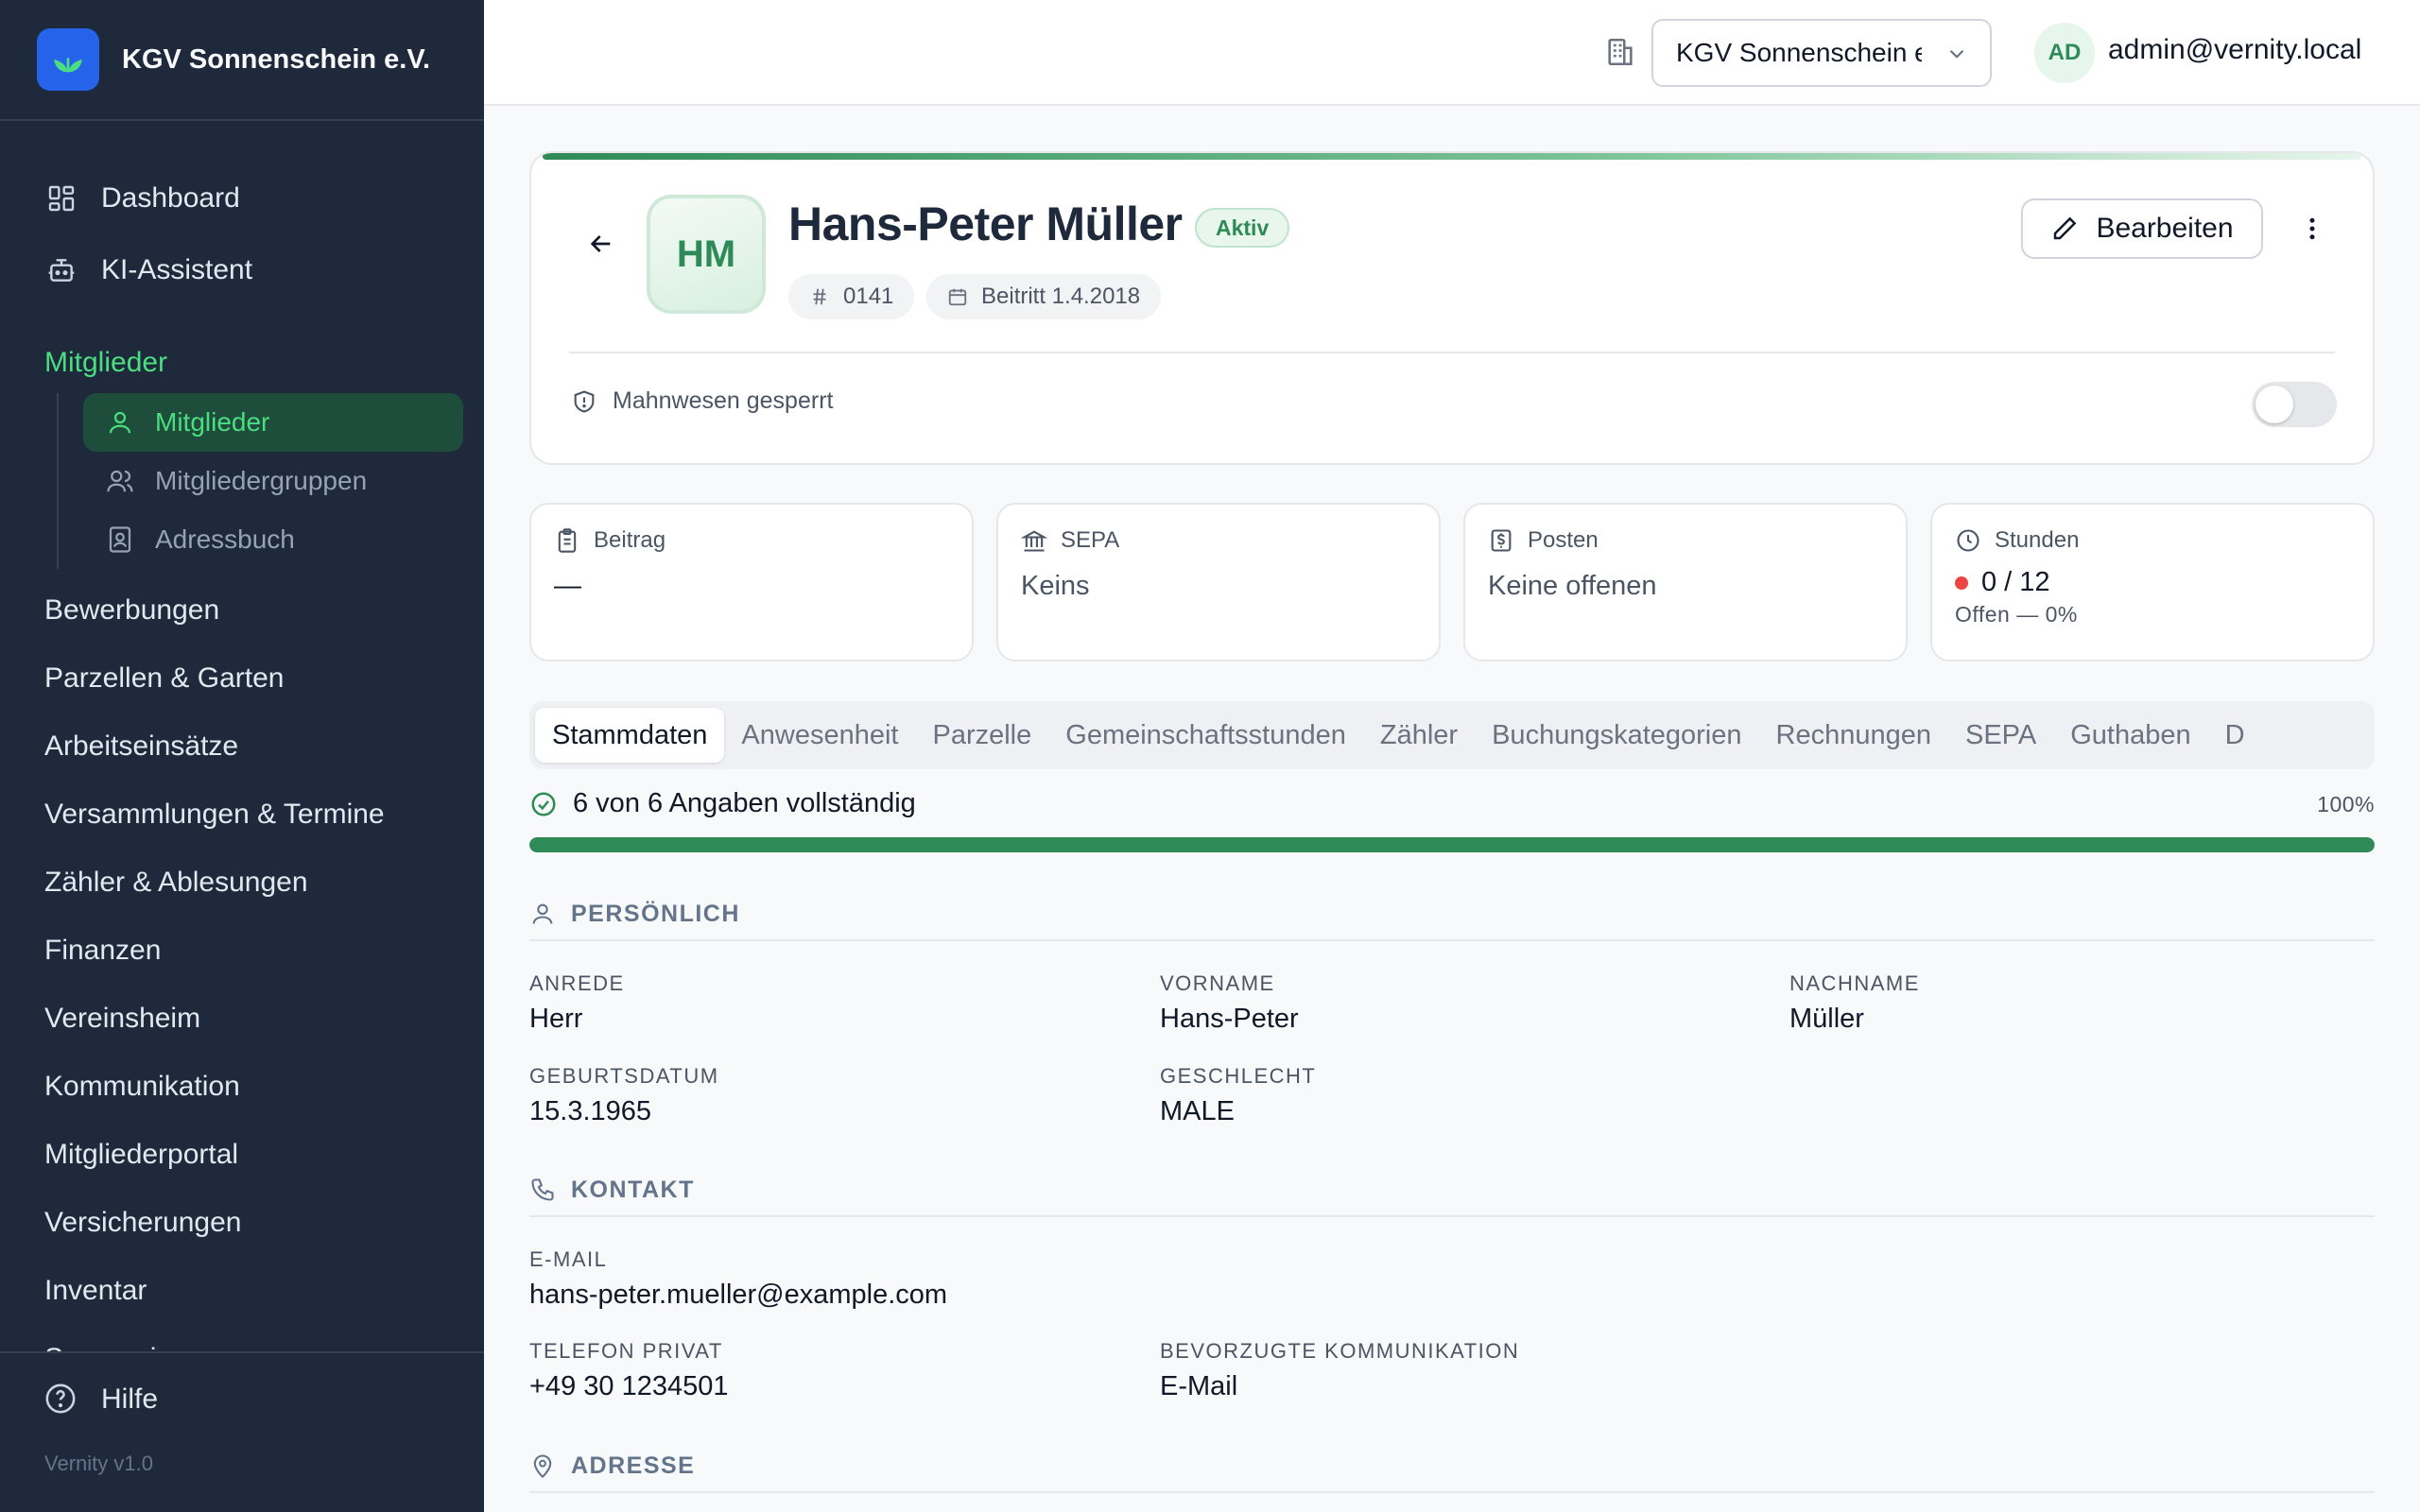 The width and height of the screenshot is (2420, 1512). Describe the element at coordinates (2234, 50) in the screenshot. I see `user-email: admin@vernity.local` at that location.